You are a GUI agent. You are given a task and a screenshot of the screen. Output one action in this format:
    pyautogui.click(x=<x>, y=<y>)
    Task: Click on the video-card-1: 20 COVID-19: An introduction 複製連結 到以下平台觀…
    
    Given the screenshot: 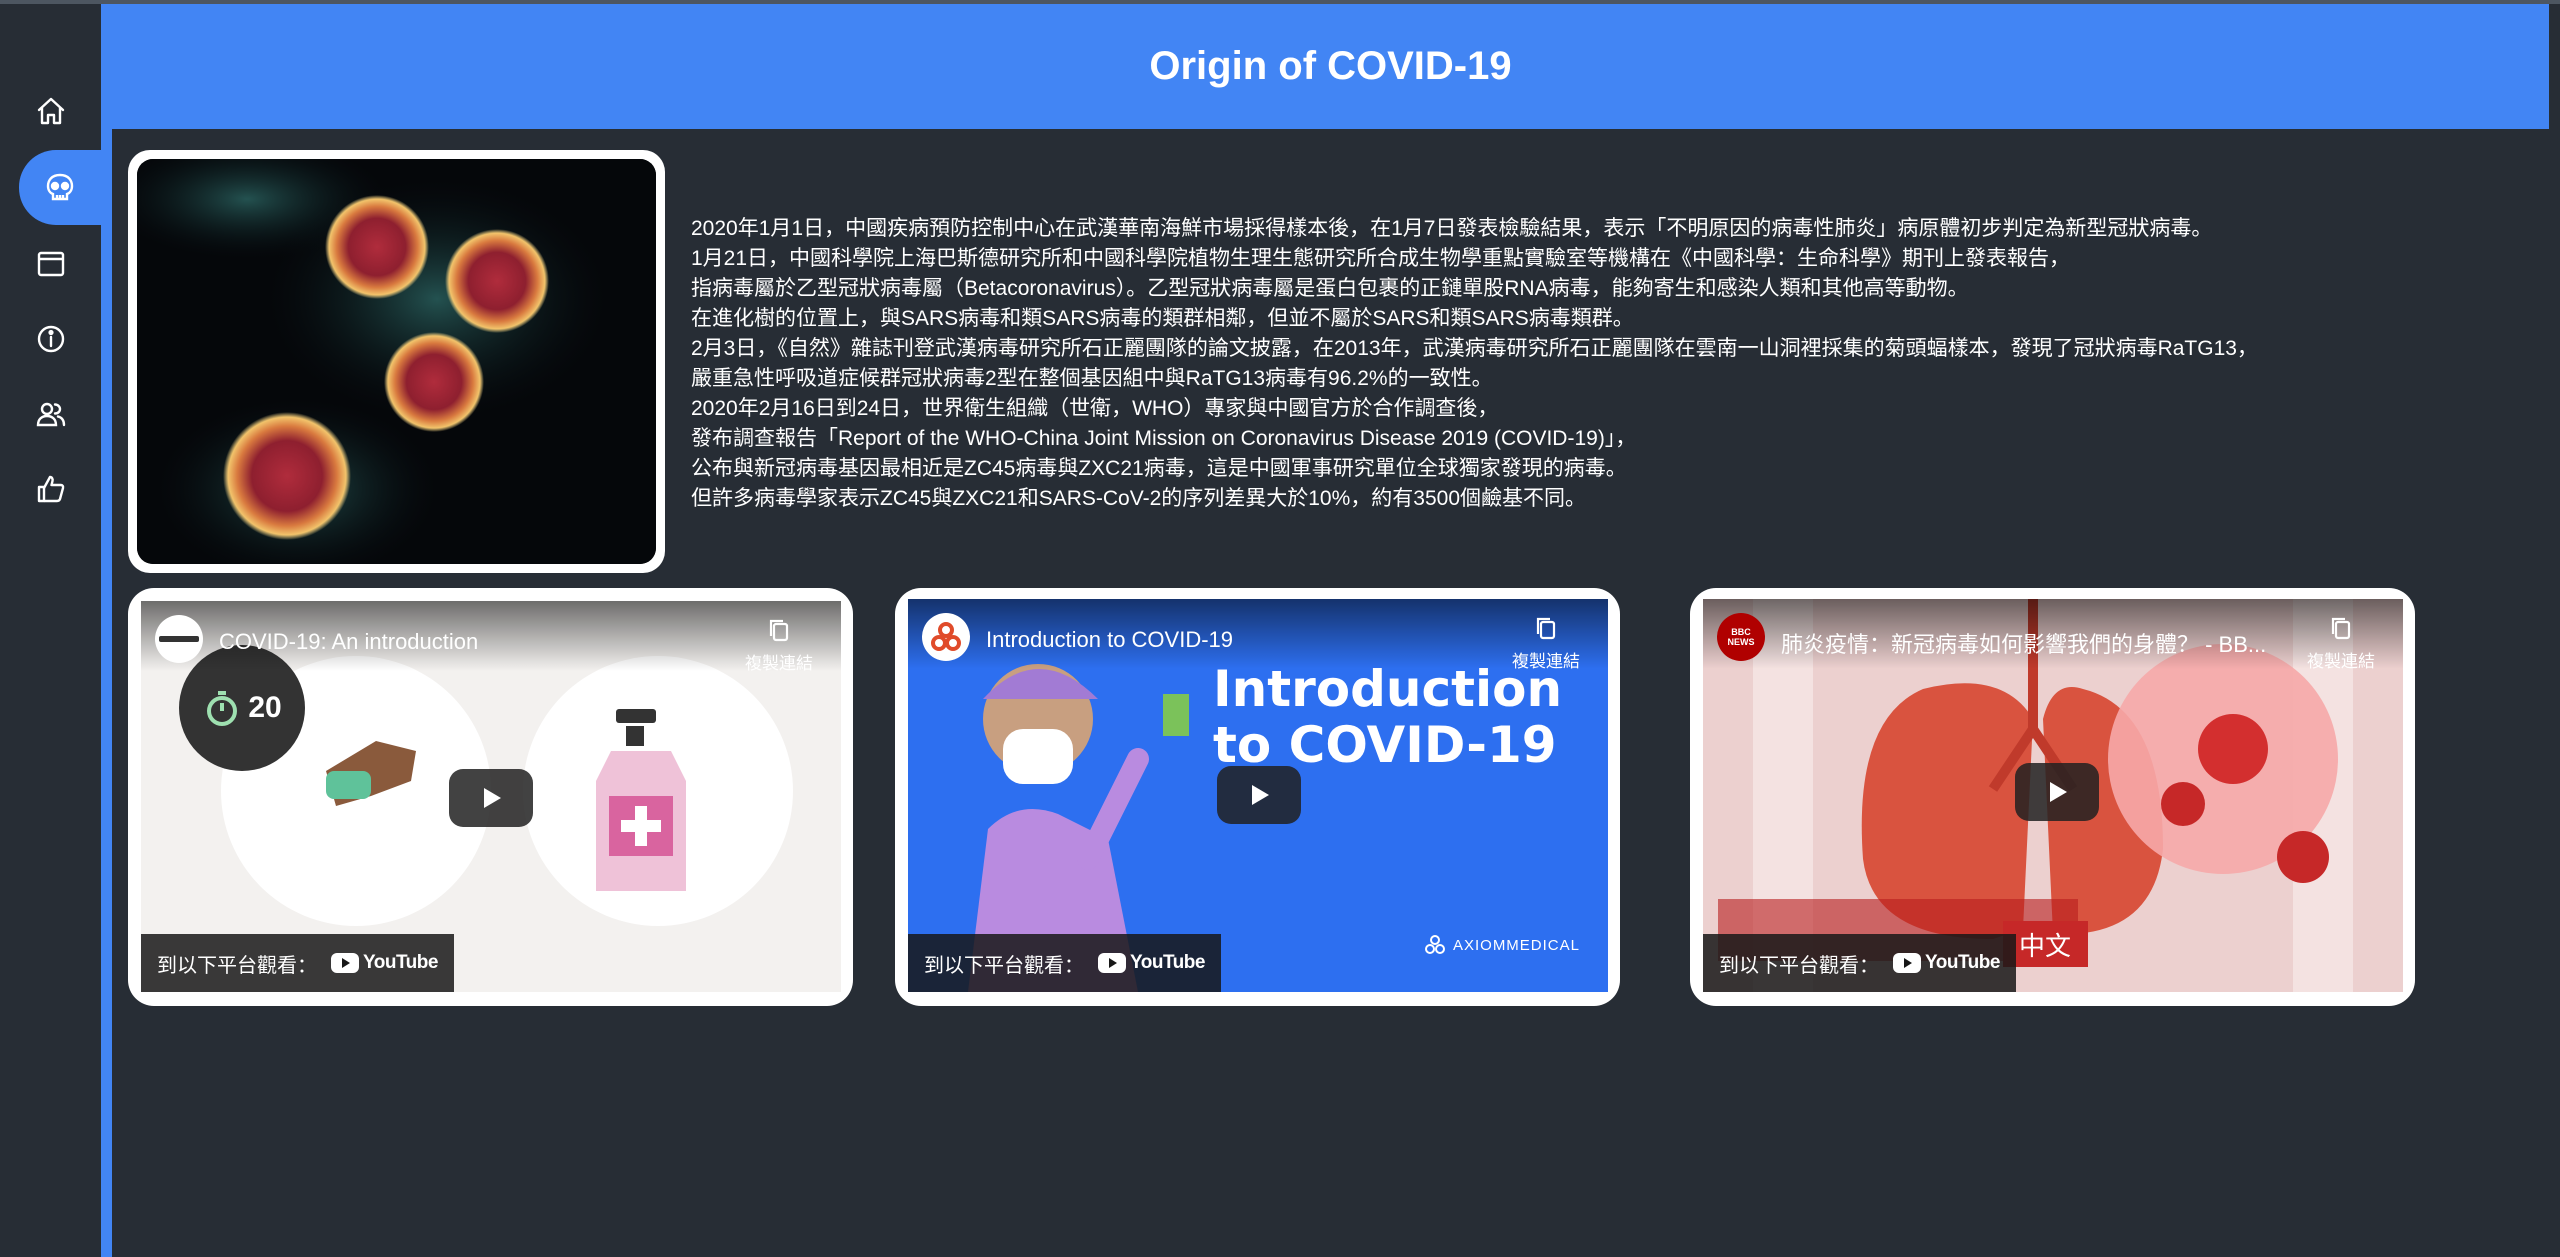 What is the action you would take?
    pyautogui.click(x=490, y=797)
    